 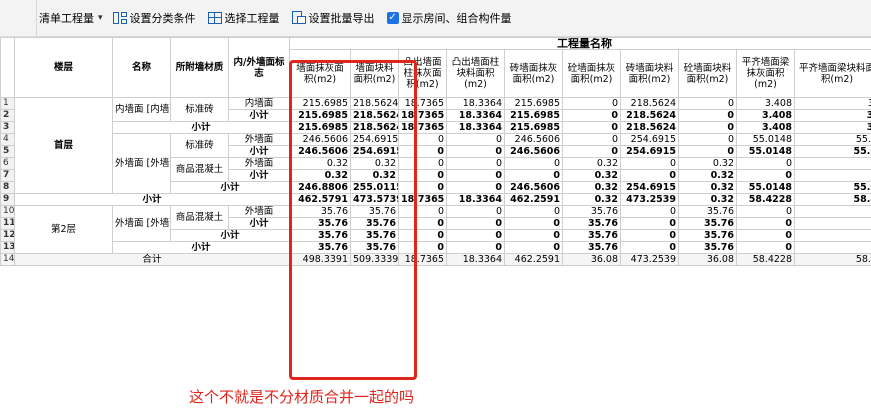 I want to click on set-category-label: 设置分类条件, so click(x=162, y=18).